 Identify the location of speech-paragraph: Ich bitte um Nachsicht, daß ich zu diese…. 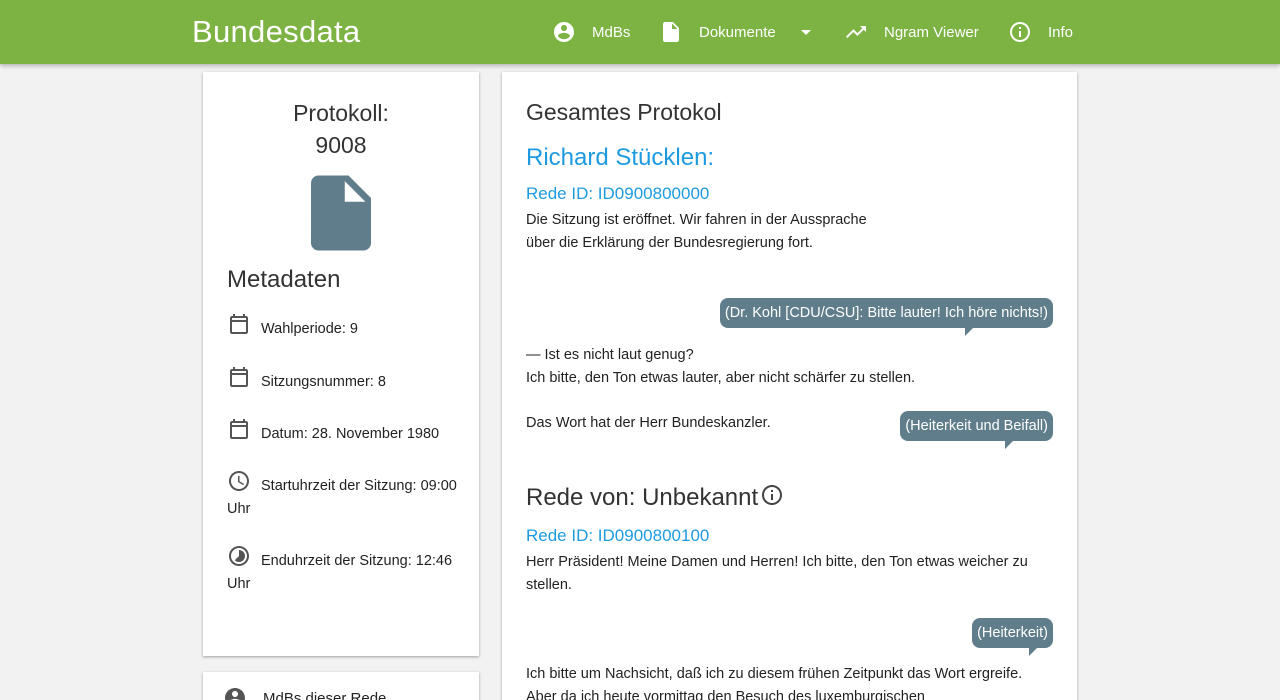
(774, 683).